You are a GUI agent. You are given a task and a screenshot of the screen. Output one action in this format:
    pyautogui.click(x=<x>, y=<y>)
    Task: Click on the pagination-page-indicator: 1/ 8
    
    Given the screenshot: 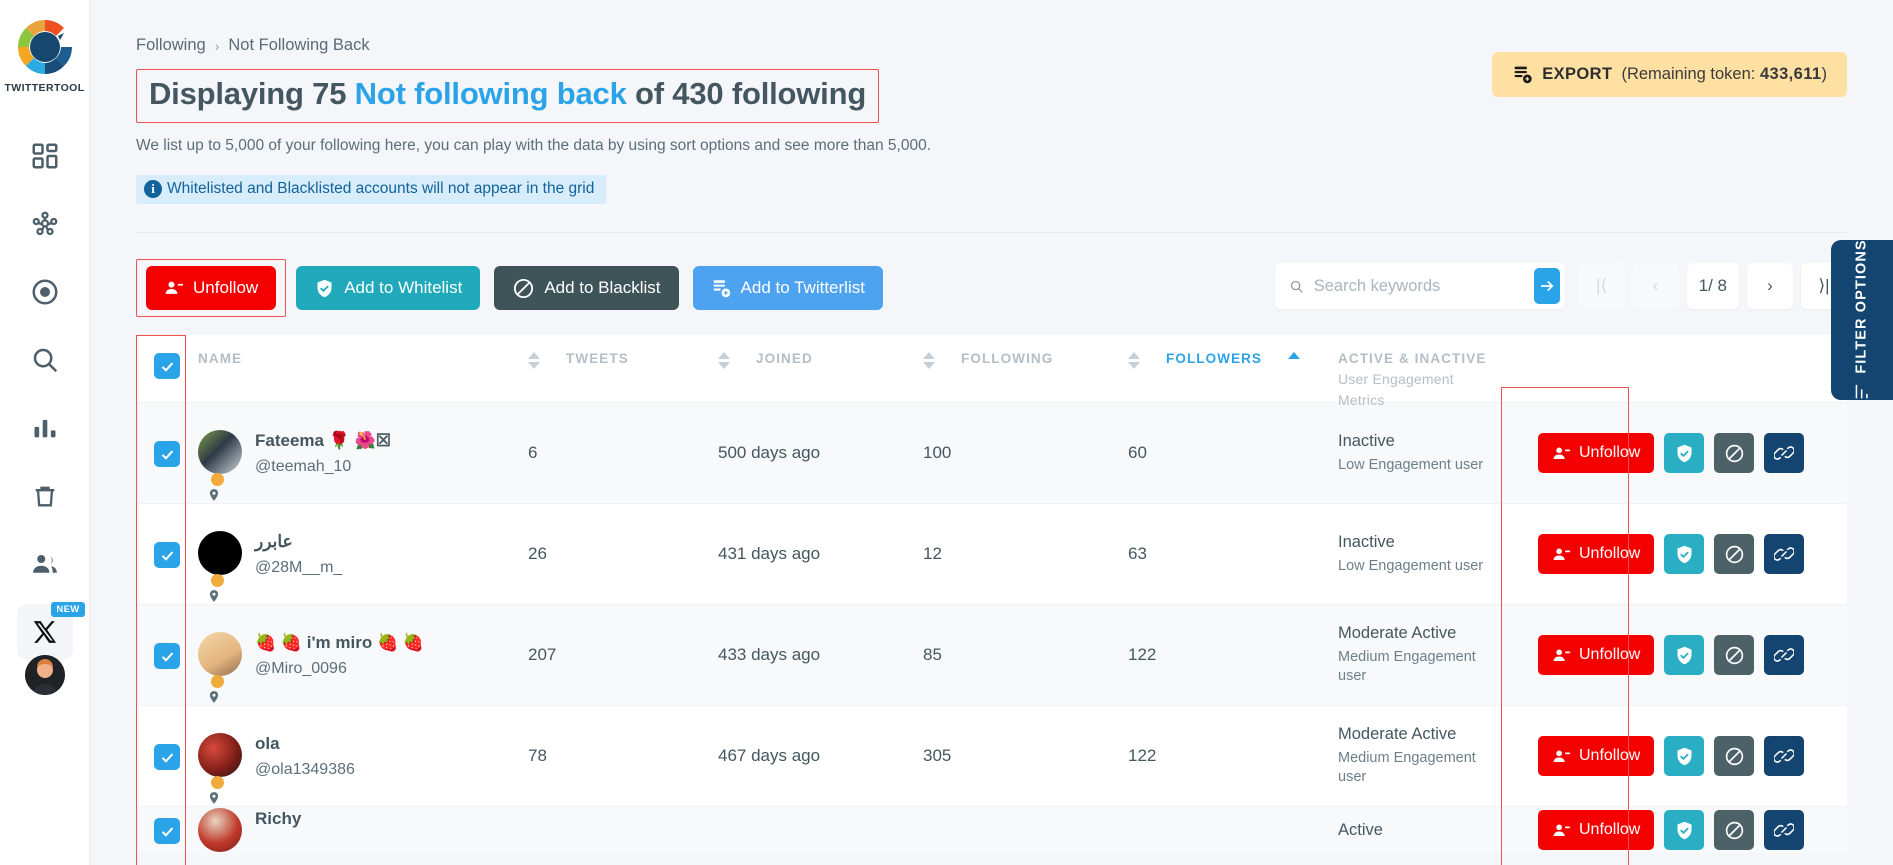 What is the action you would take?
    pyautogui.click(x=1712, y=286)
    